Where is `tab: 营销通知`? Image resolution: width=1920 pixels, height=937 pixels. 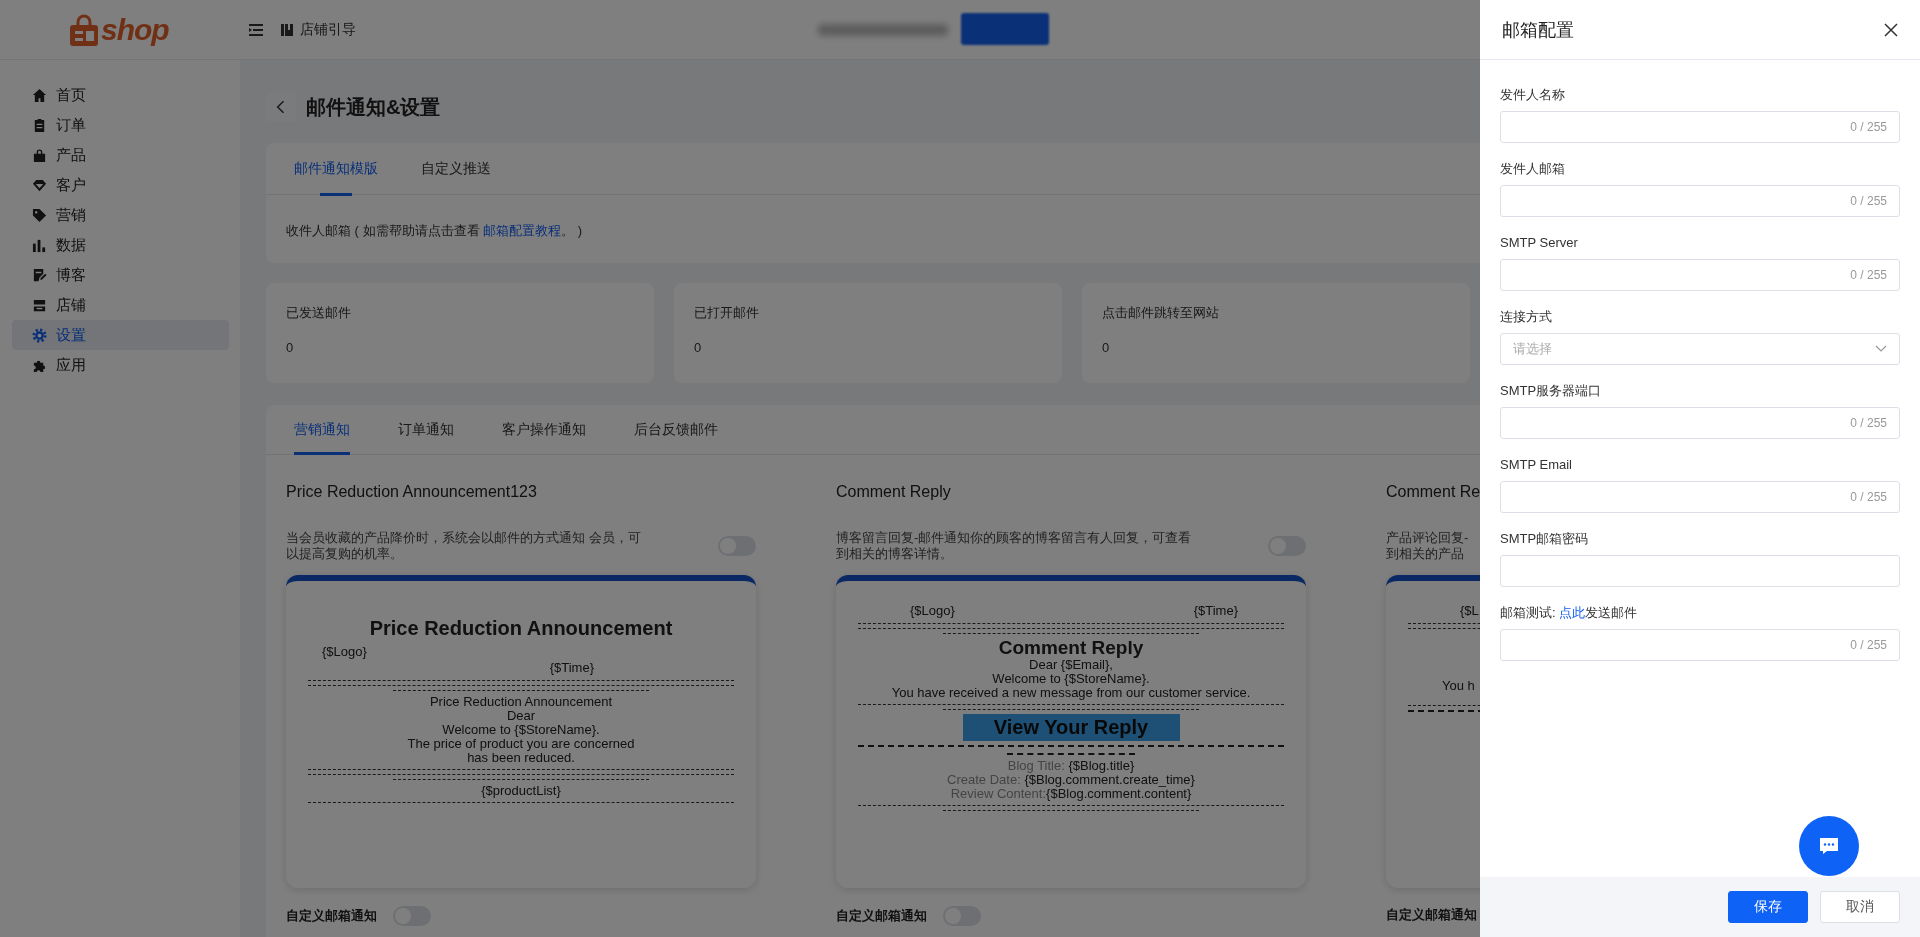 tab: 营销通知 is located at coordinates (322, 429).